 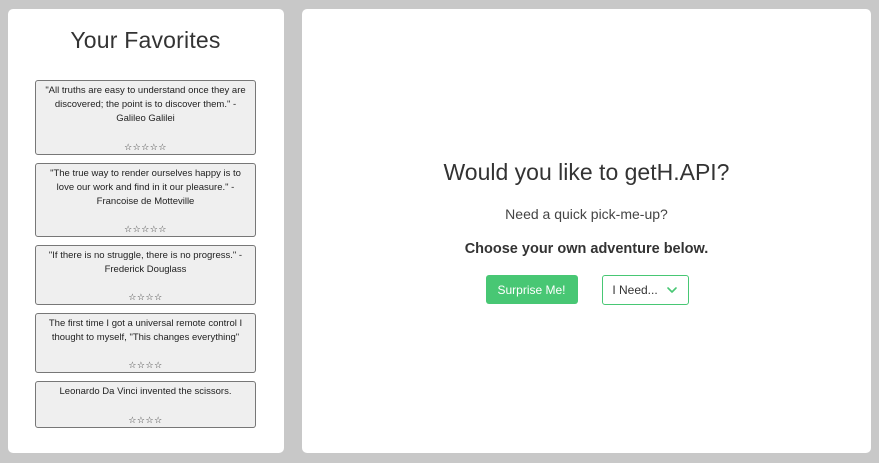 I want to click on favorite-quote: Leonardo Da Vinci invented the scissors., so click(x=145, y=391).